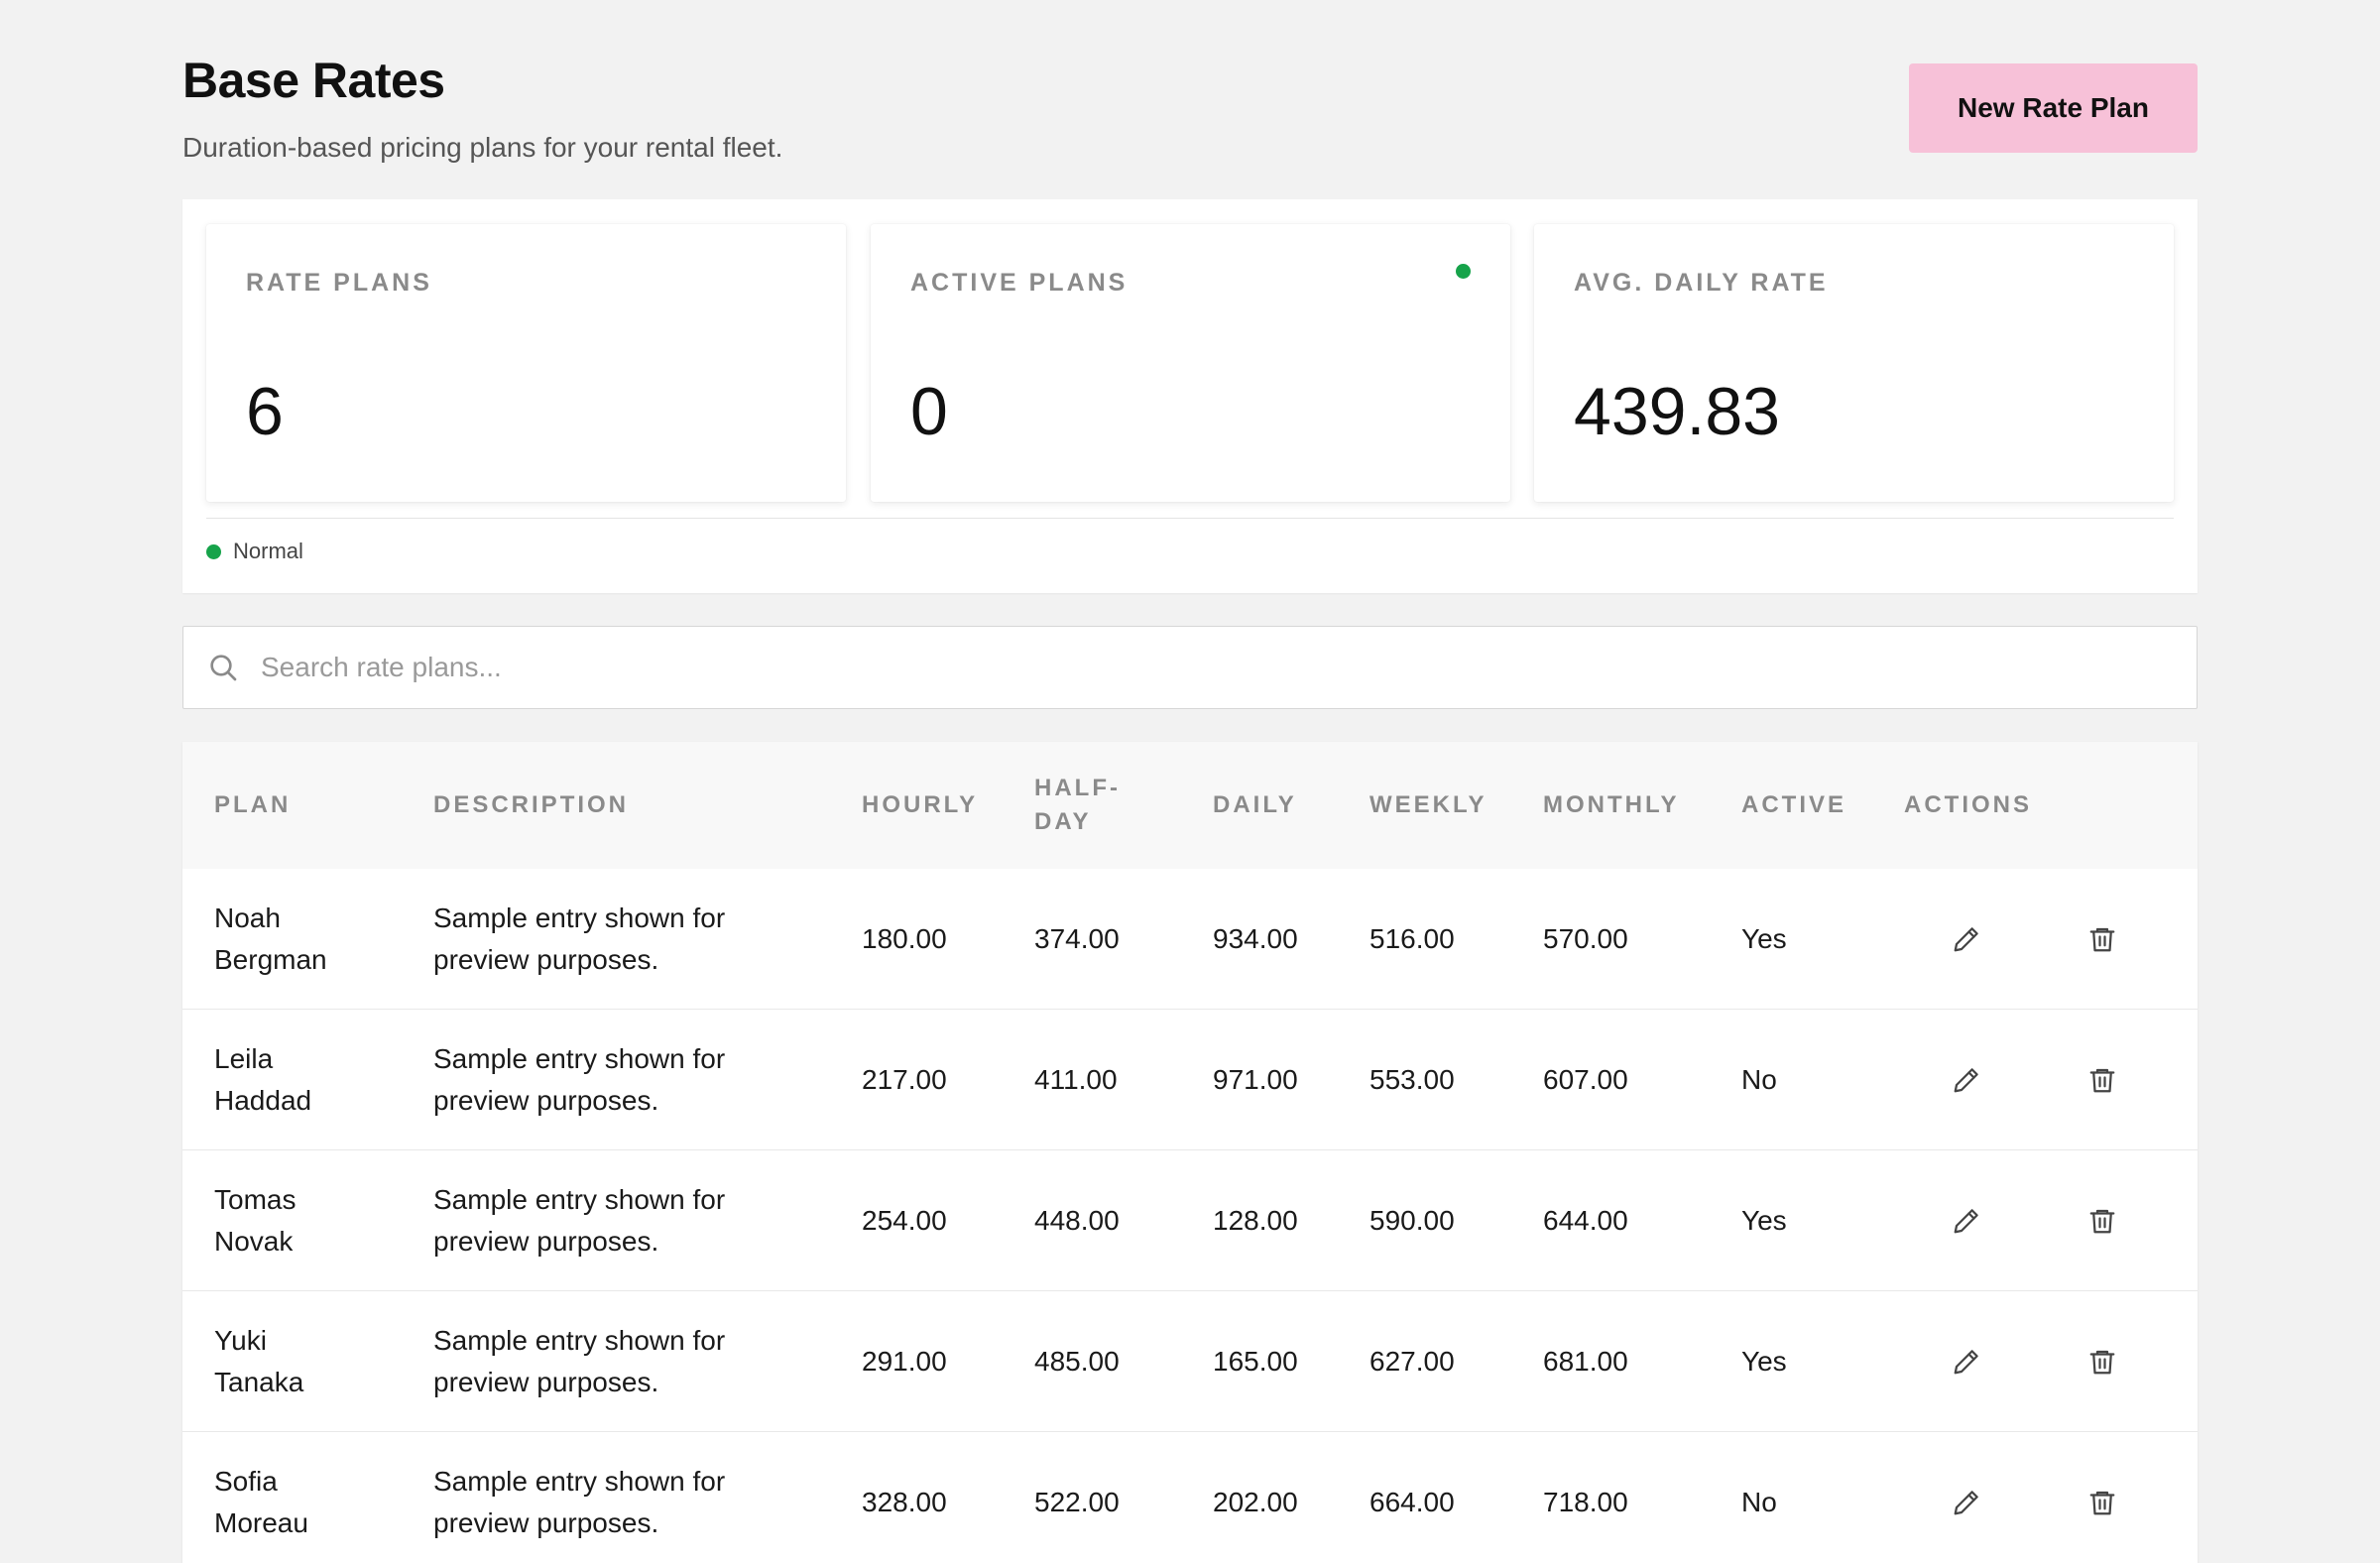 This screenshot has width=2380, height=1563. Describe the element at coordinates (1255, 938) in the screenshot. I see `daily-cell: 934.00` at that location.